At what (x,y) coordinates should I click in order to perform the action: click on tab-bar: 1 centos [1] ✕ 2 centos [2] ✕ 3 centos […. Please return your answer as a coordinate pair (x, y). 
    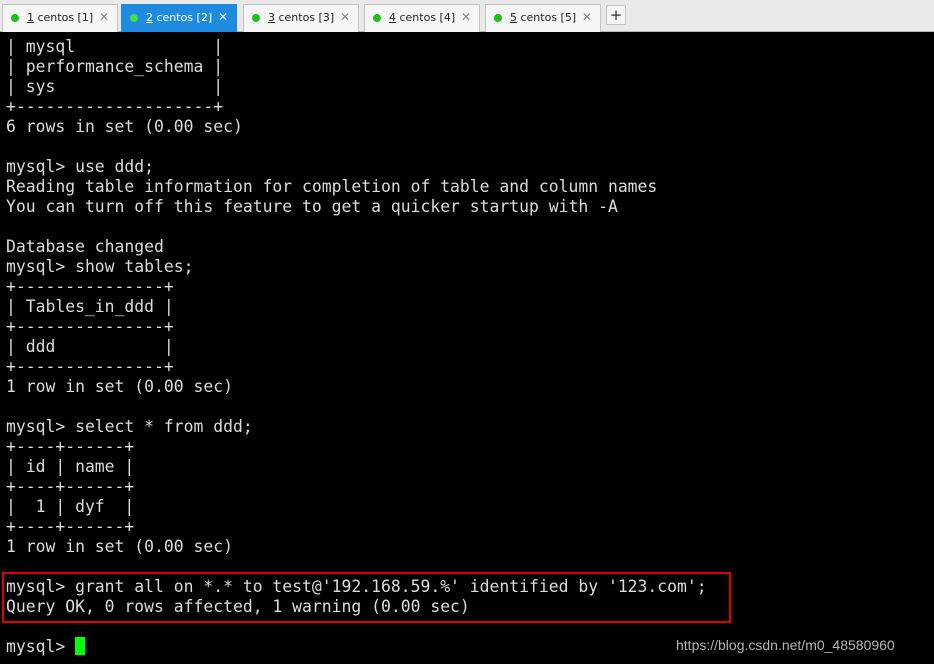
    Looking at the image, I should click on (467, 16).